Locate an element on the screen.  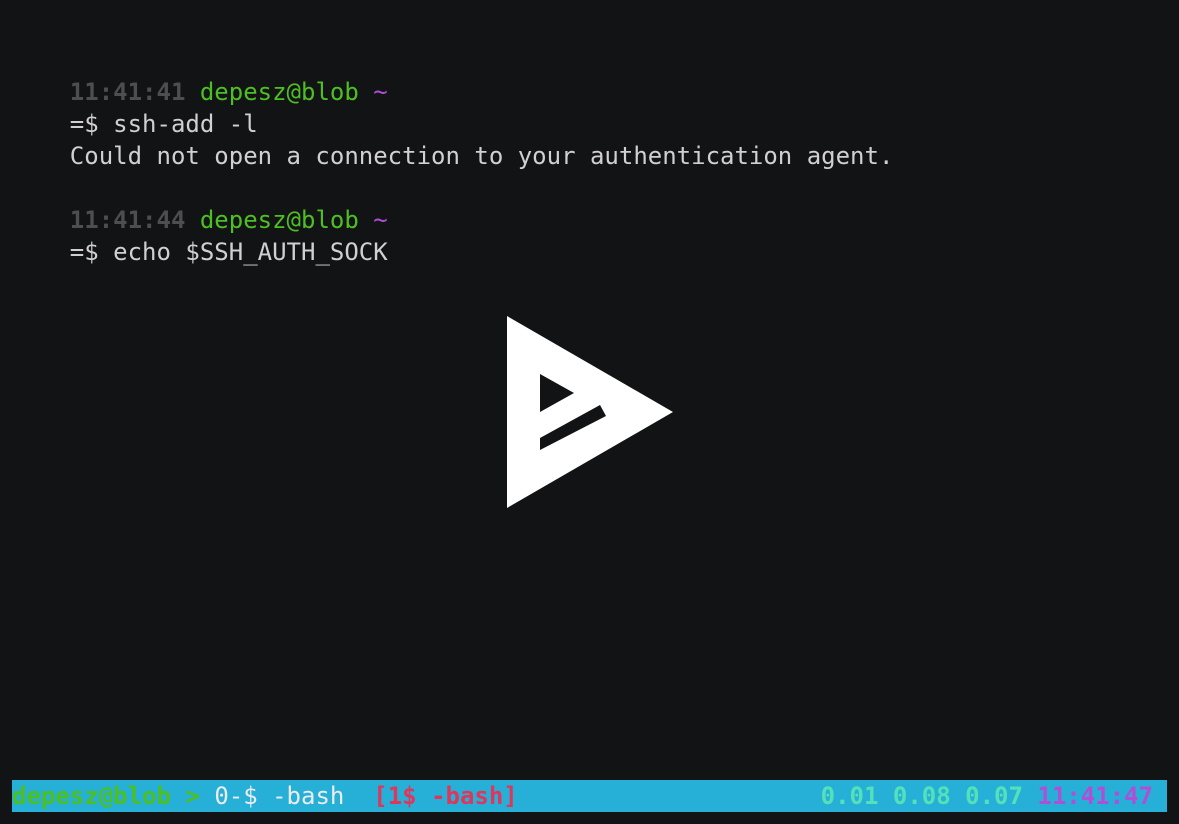
play-button is located at coordinates (590, 412).